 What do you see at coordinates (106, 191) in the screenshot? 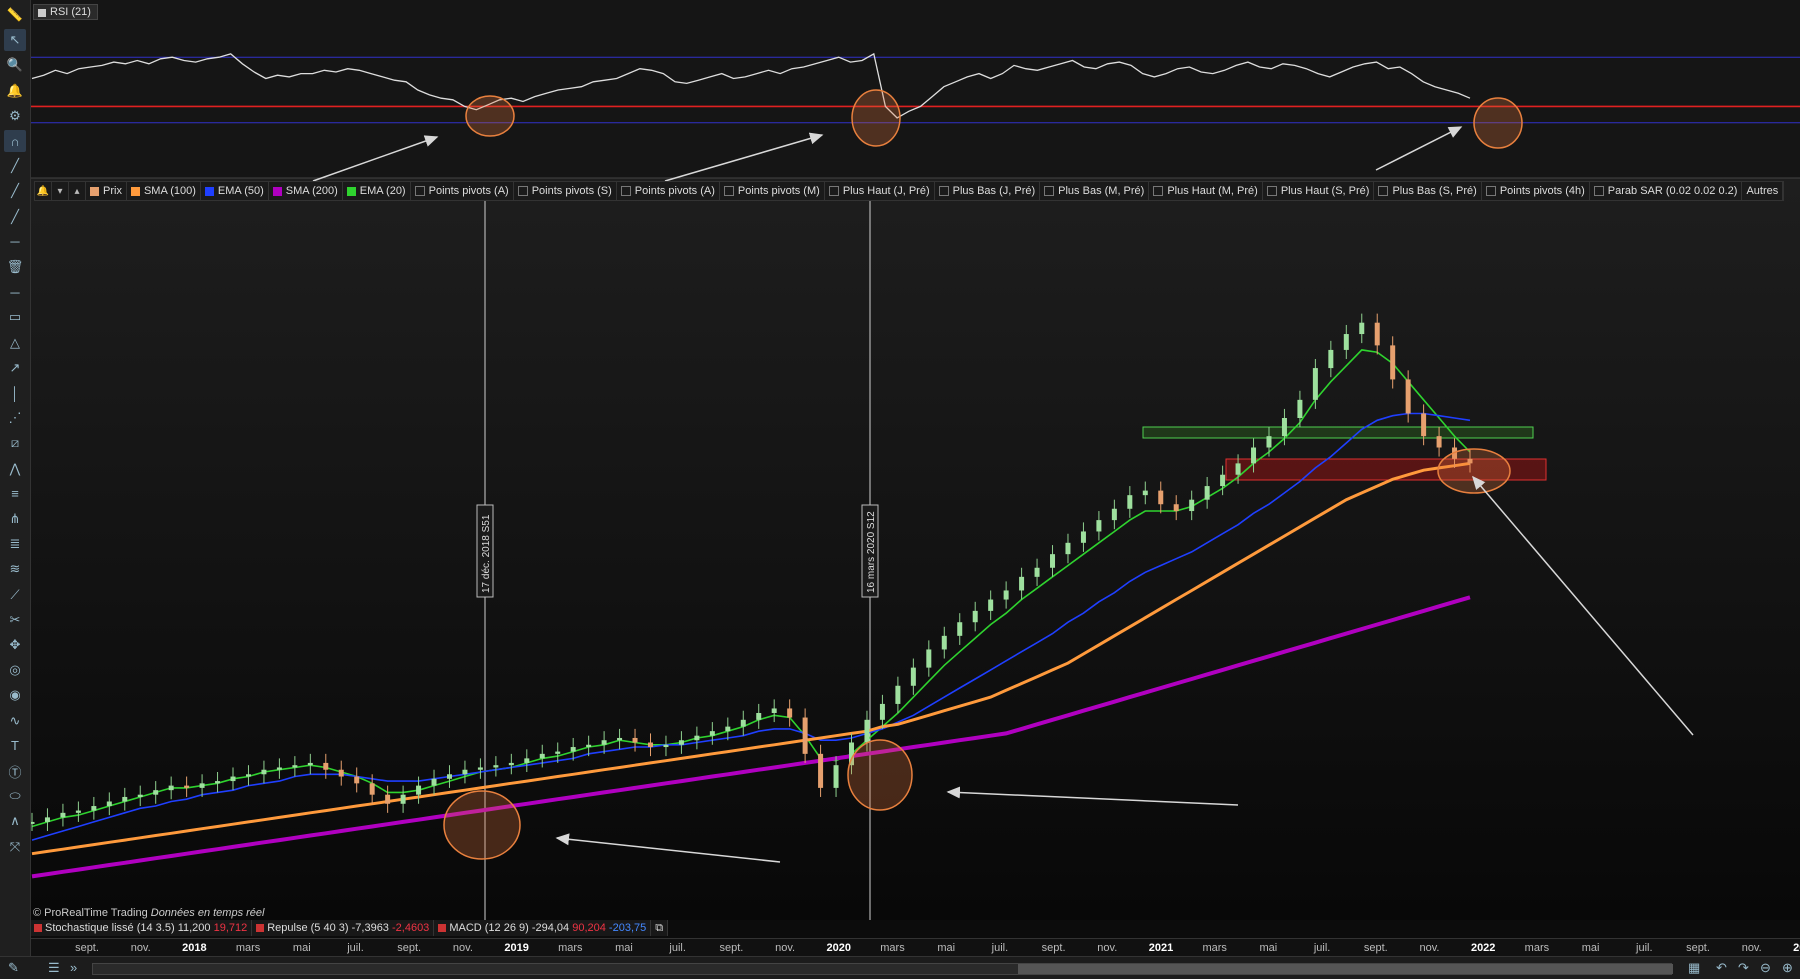
I see `legend-item: Prix` at bounding box center [106, 191].